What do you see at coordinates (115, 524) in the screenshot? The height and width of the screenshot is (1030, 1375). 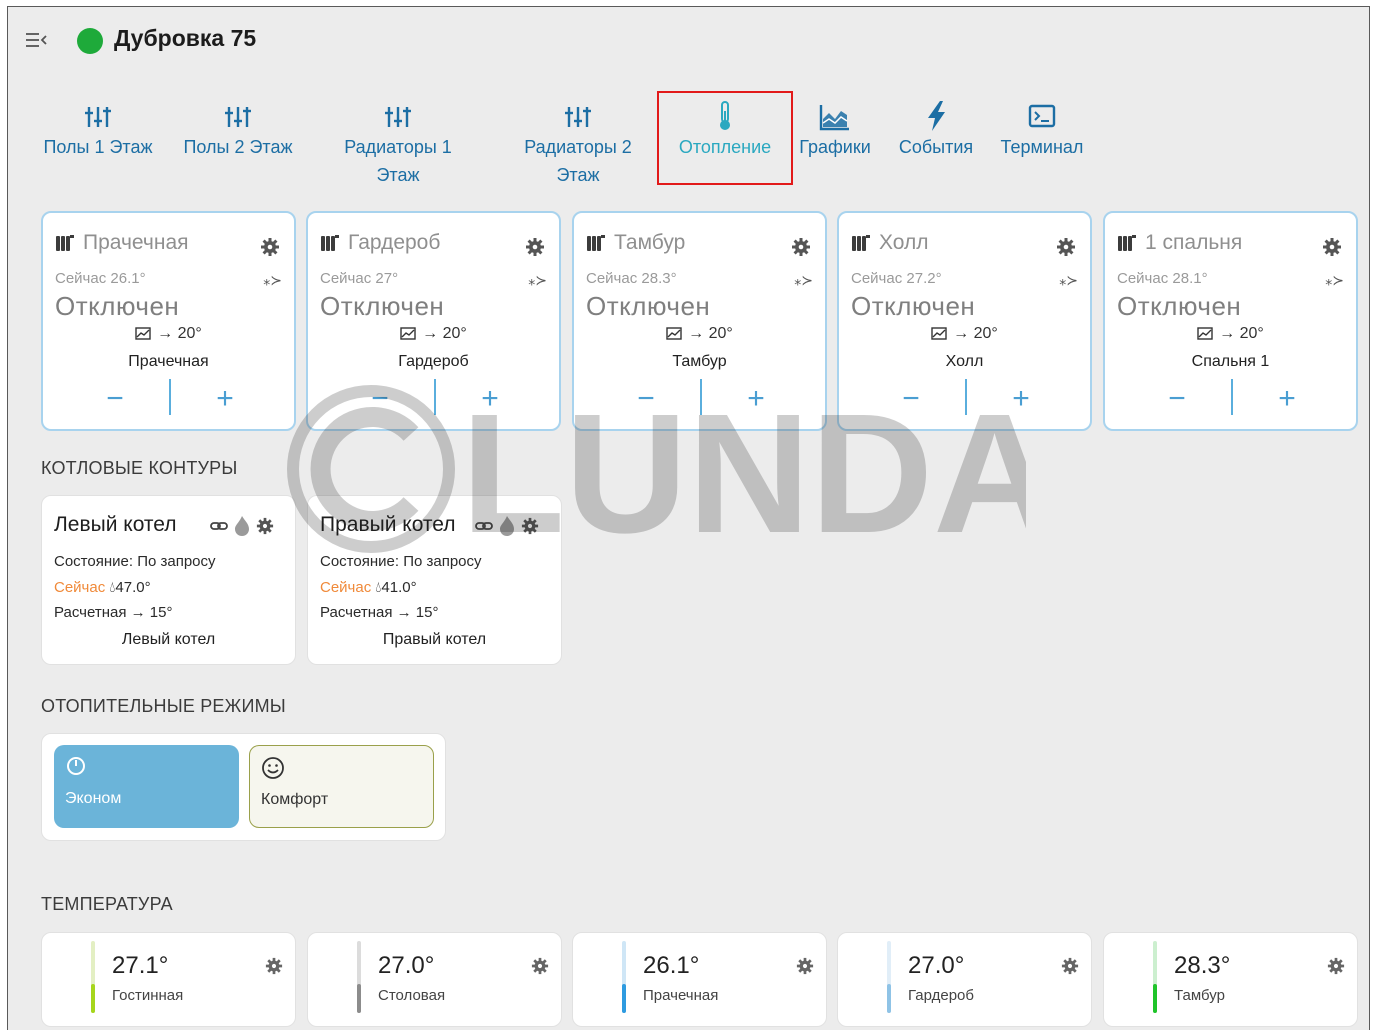 I see `boiler-title: Левый котел` at bounding box center [115, 524].